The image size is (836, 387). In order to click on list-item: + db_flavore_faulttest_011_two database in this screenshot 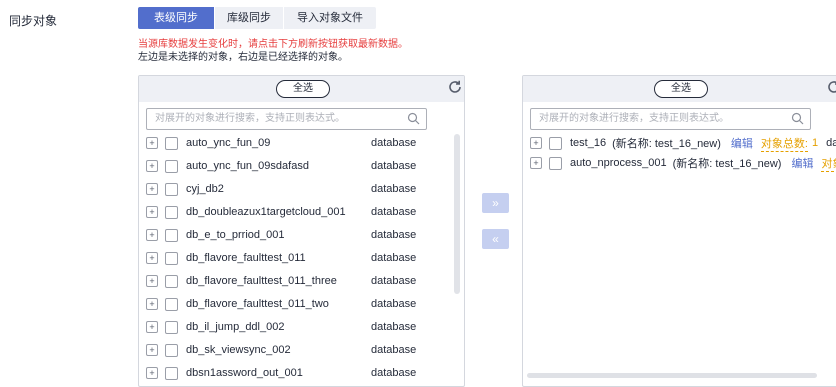, I will do `click(277, 304)`.